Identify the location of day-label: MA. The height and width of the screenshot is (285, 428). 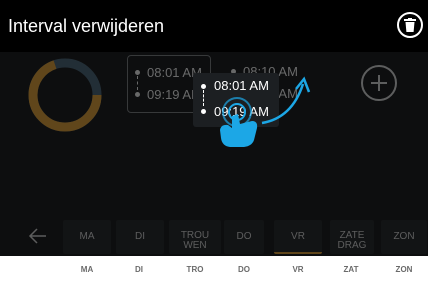
(87, 236).